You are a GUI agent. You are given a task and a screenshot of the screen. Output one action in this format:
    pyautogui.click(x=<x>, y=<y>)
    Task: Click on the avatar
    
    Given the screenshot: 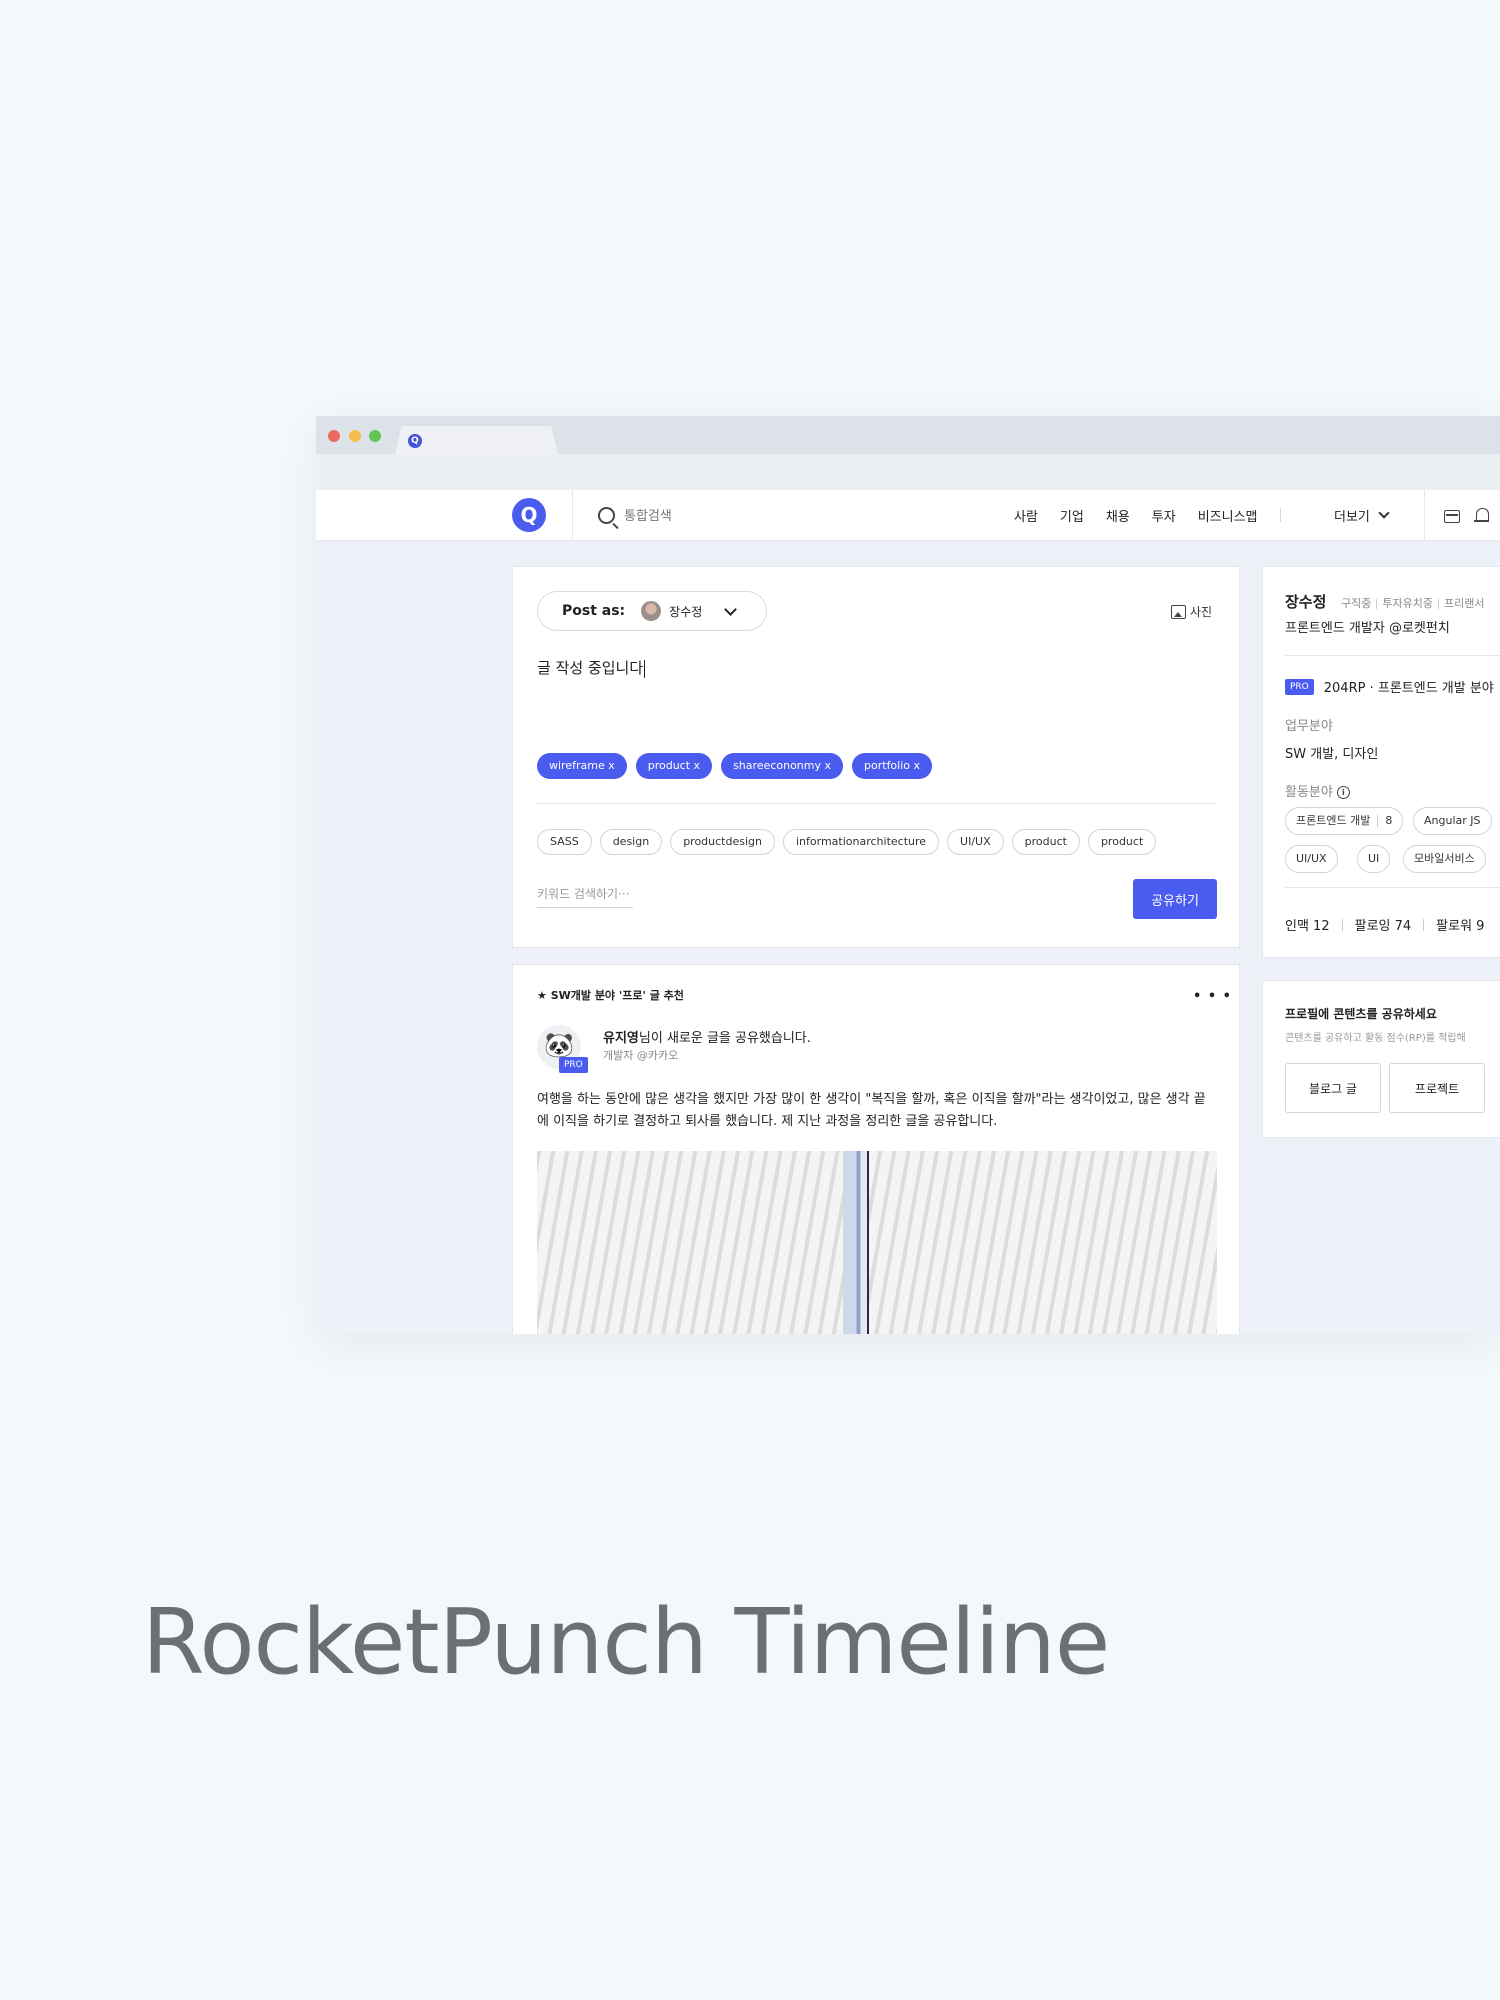 What is the action you would take?
    pyautogui.click(x=651, y=611)
    